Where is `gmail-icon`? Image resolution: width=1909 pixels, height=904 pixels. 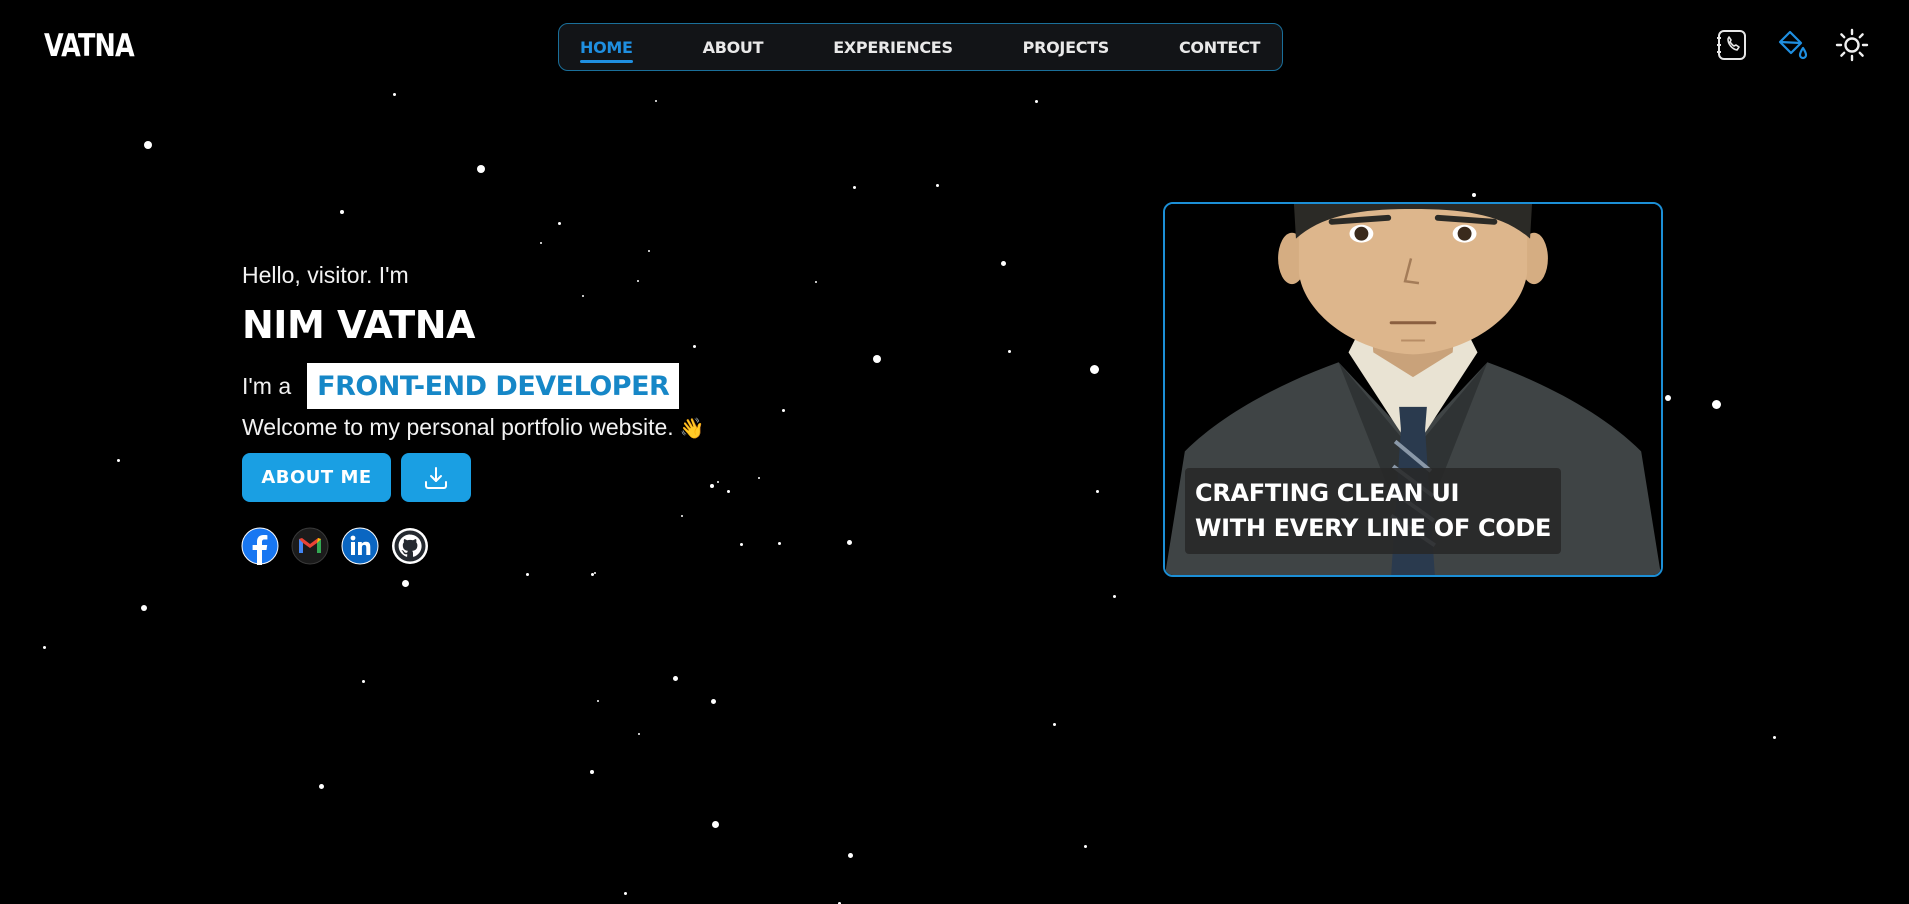 gmail-icon is located at coordinates (310, 546).